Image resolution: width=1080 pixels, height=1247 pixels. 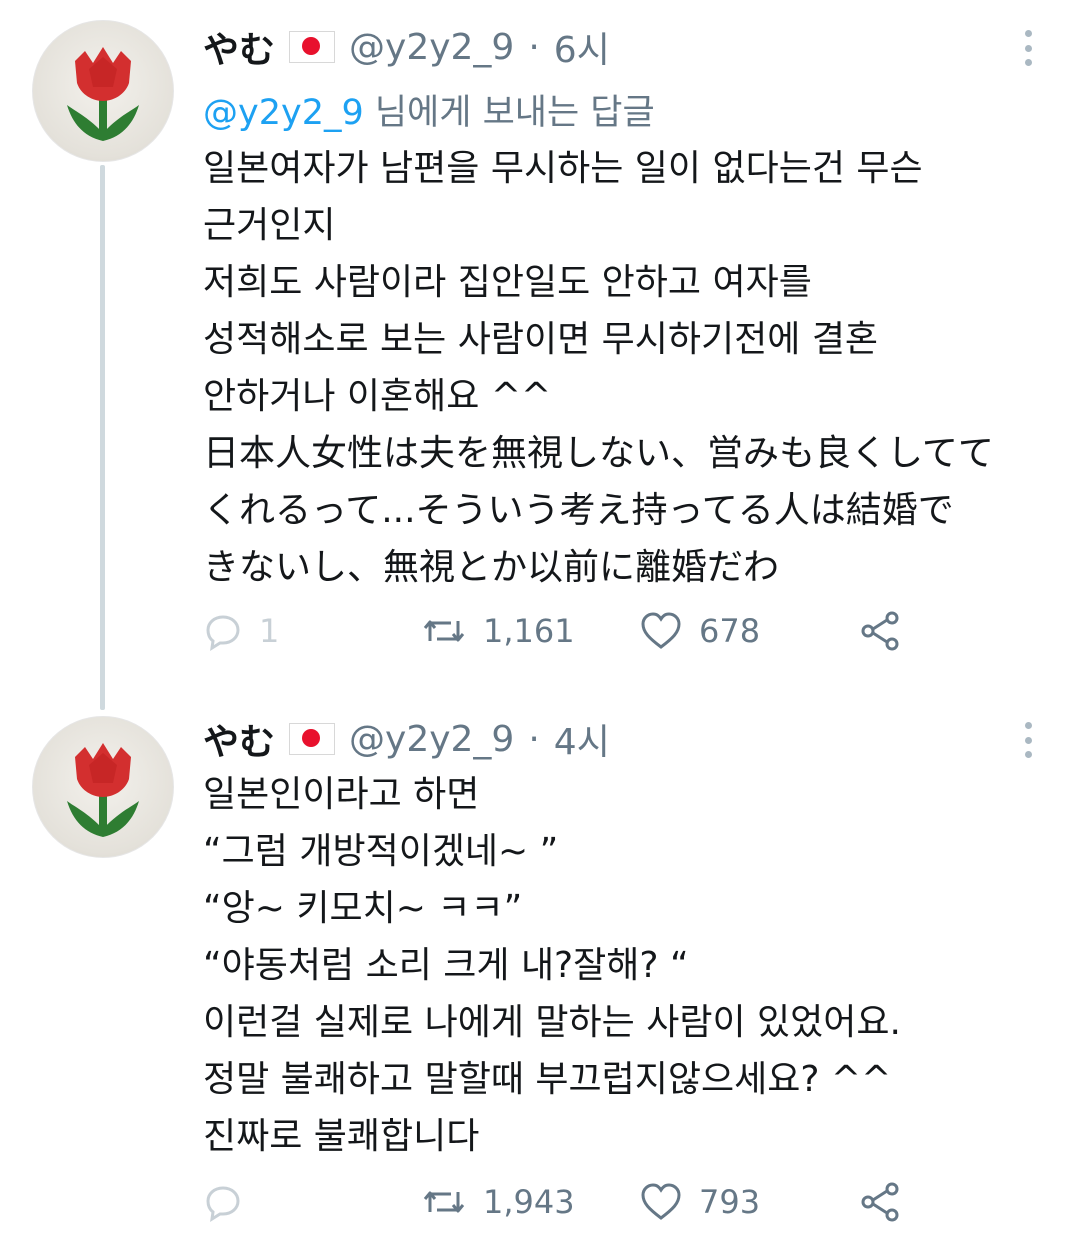 I want to click on tweet-text-line: “야동처럼 소리 크게 내?잘해? “, so click(x=446, y=965).